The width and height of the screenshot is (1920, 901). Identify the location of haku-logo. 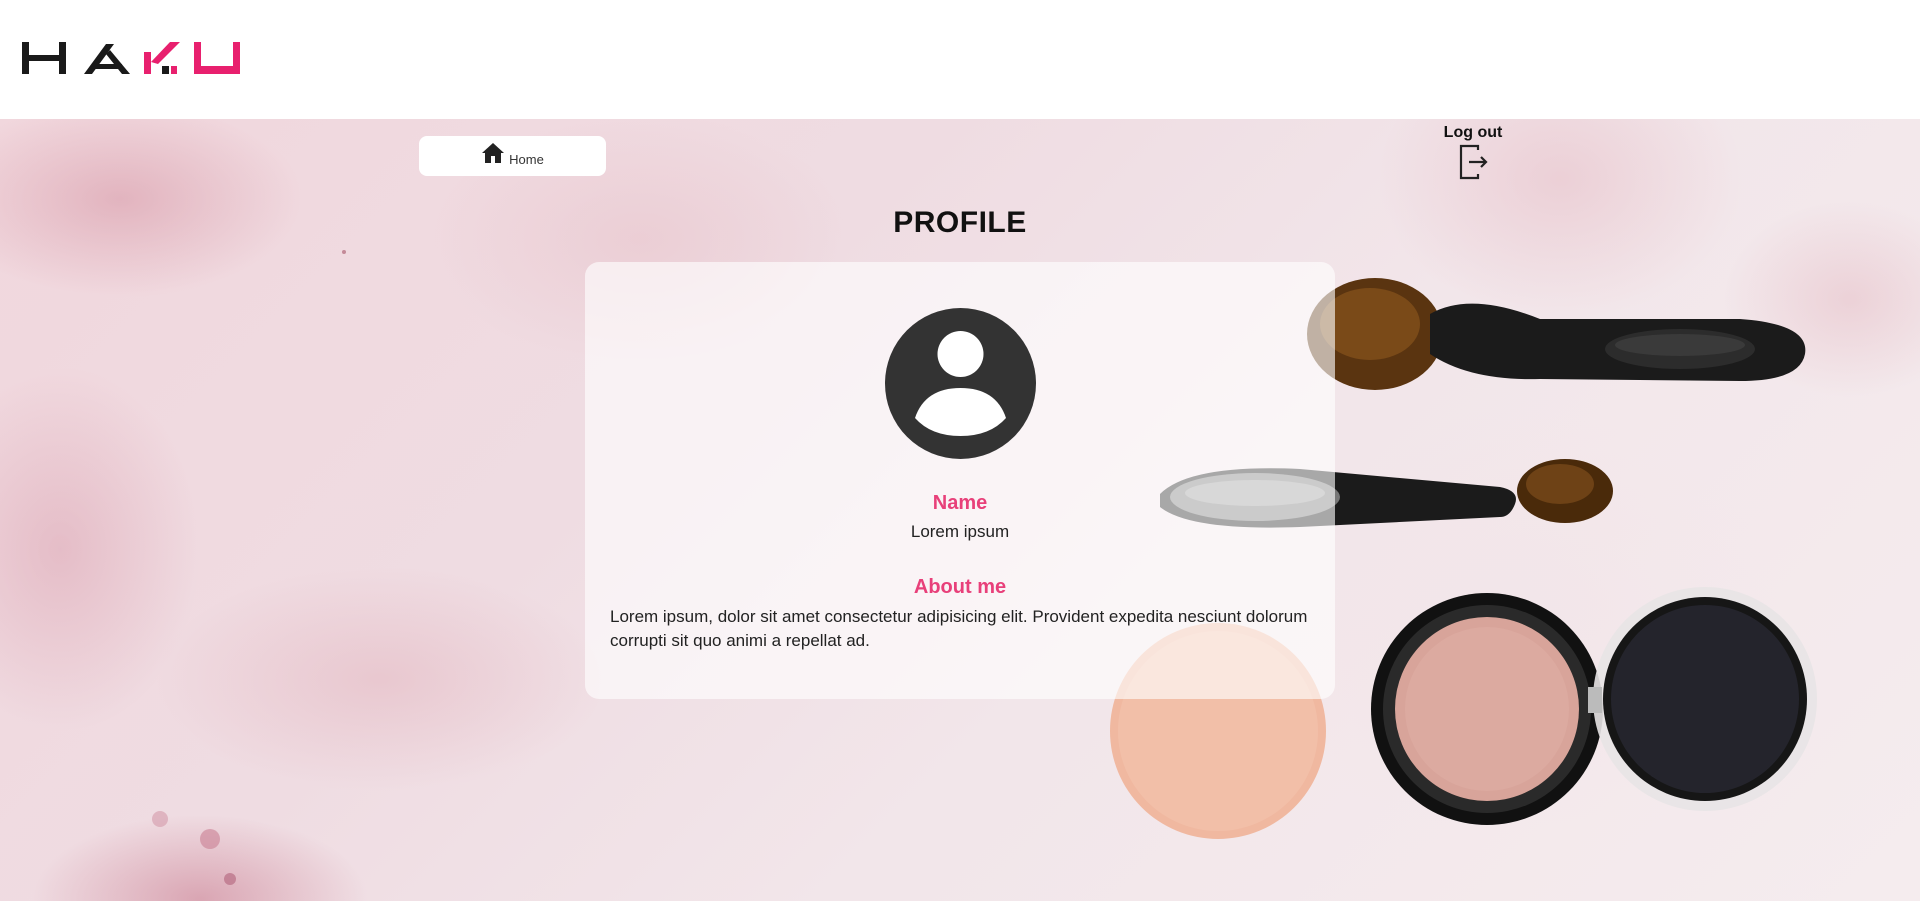
(144, 58).